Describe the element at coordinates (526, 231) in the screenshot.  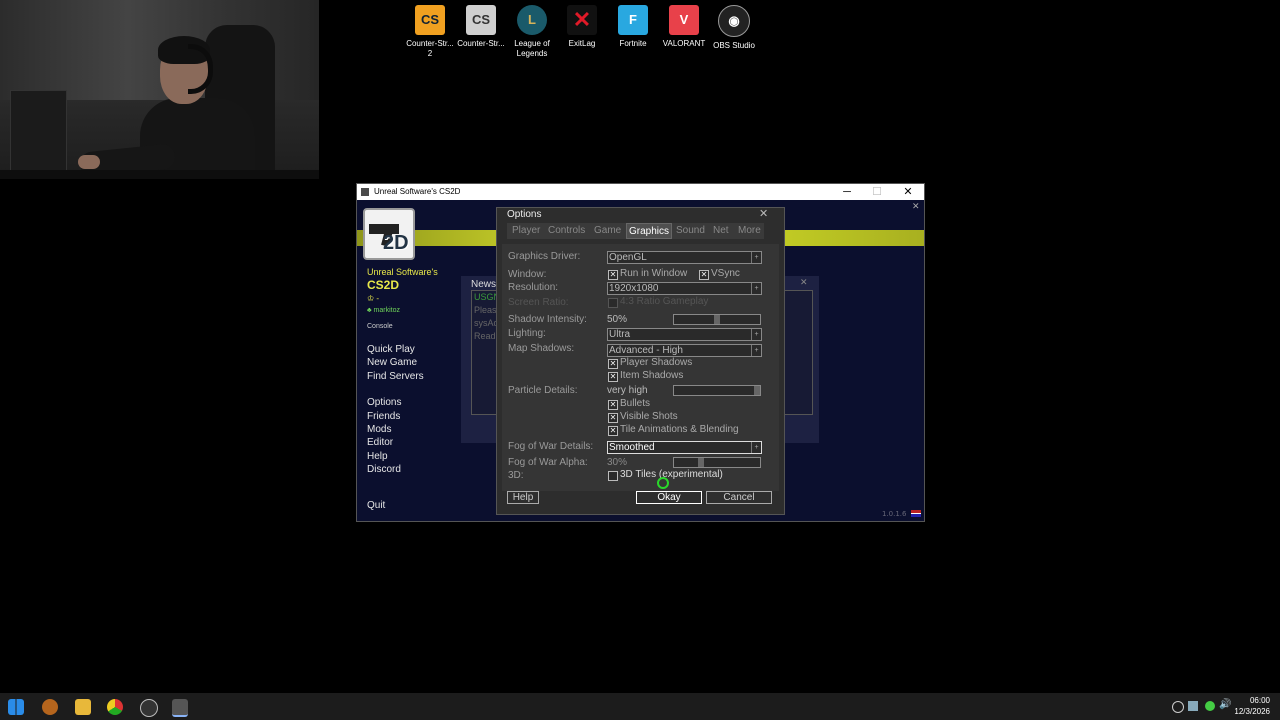
I see `tab-player: Player` at that location.